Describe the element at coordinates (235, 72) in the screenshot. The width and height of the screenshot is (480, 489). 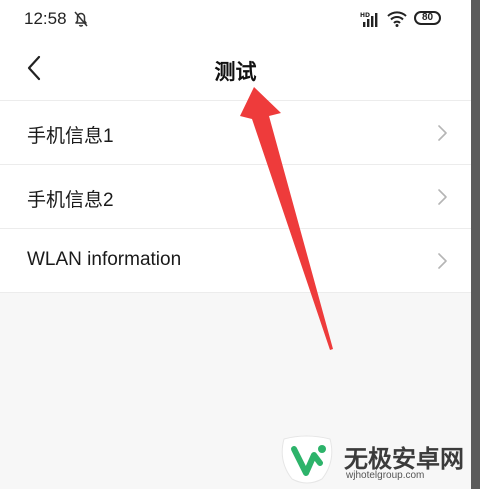
I see `page-title: 测试` at that location.